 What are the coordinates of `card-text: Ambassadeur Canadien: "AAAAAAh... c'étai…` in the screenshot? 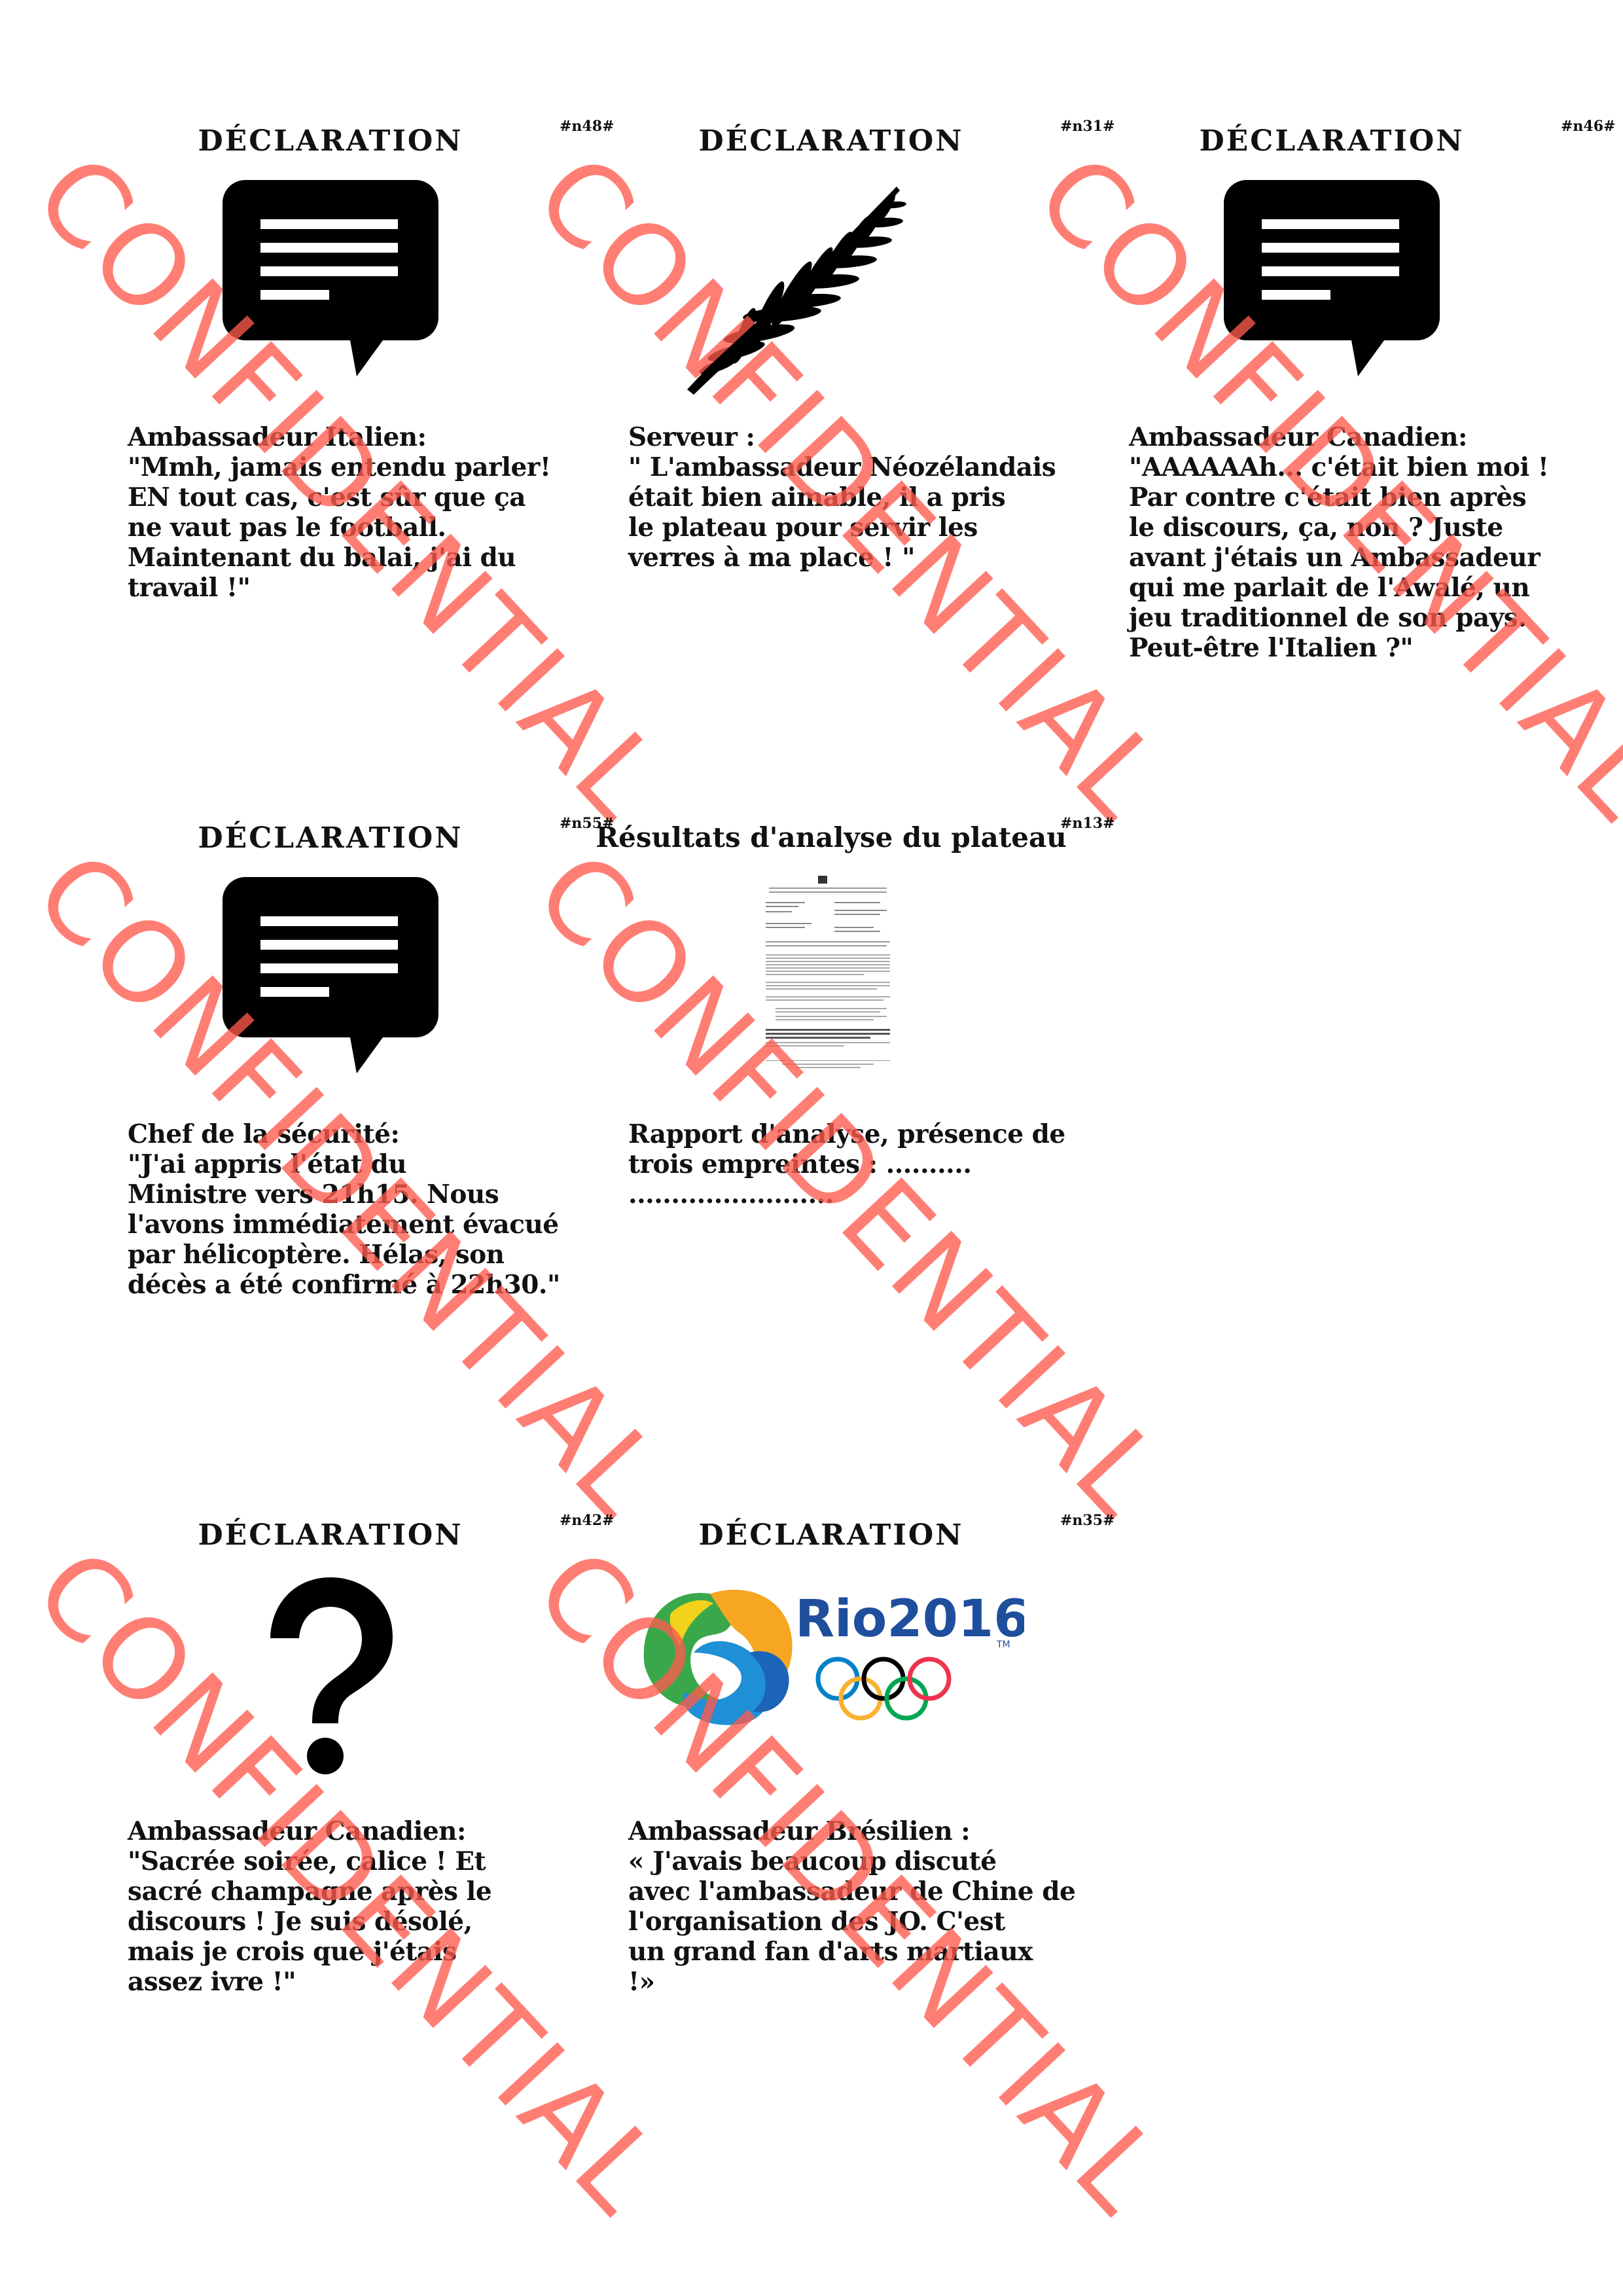 It's located at (1341, 542).